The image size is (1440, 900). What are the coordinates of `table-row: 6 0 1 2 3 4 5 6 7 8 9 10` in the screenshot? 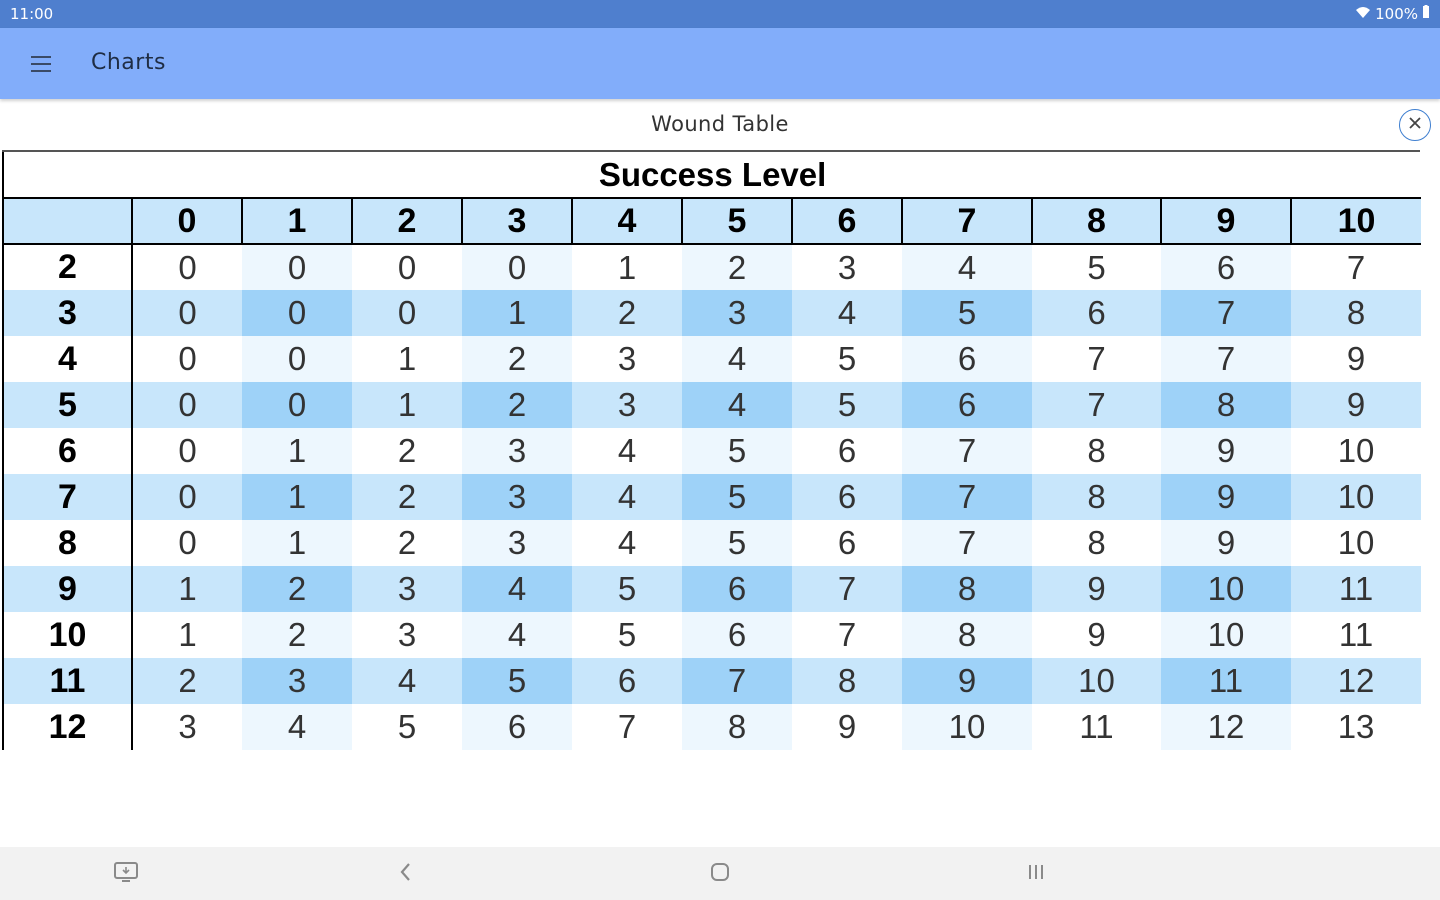 It's located at (712, 451).